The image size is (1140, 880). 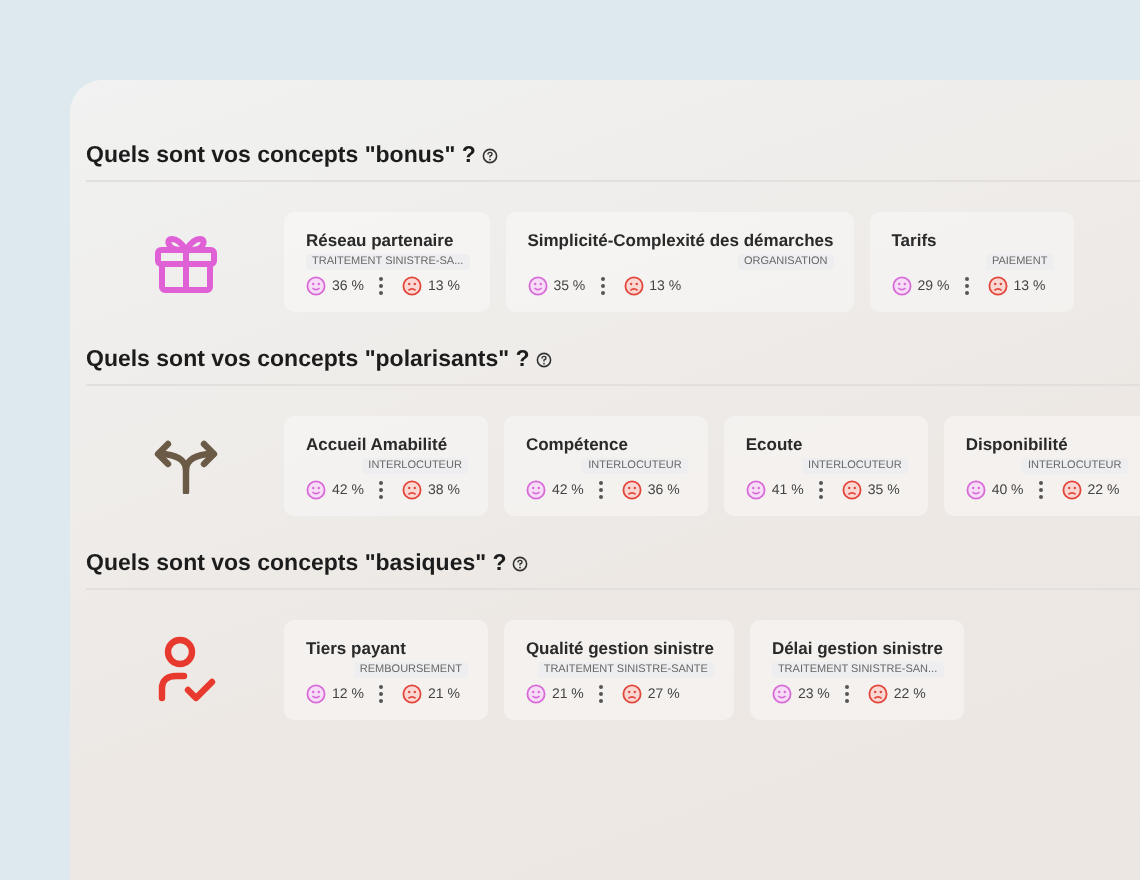 What do you see at coordinates (185, 670) in the screenshot?
I see `user-check-icon` at bounding box center [185, 670].